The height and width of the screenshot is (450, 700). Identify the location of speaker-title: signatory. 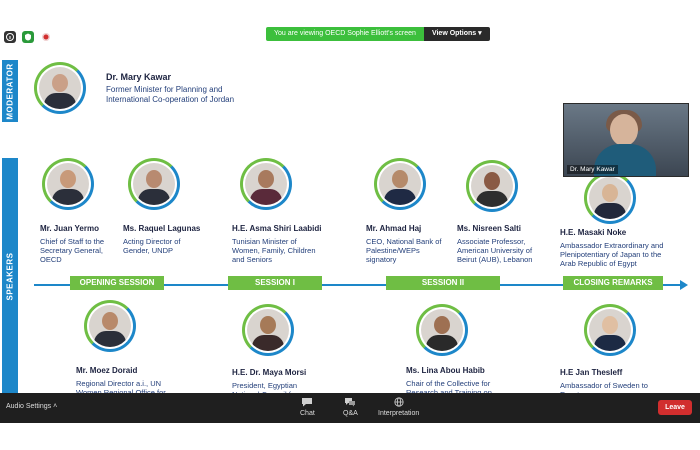
(381, 259).